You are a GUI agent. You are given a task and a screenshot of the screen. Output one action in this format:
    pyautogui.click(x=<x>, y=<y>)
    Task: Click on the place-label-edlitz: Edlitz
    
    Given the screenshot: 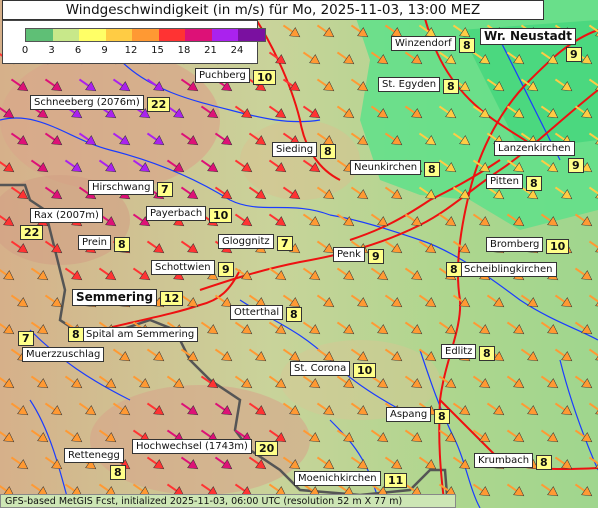 What is the action you would take?
    pyautogui.click(x=459, y=351)
    